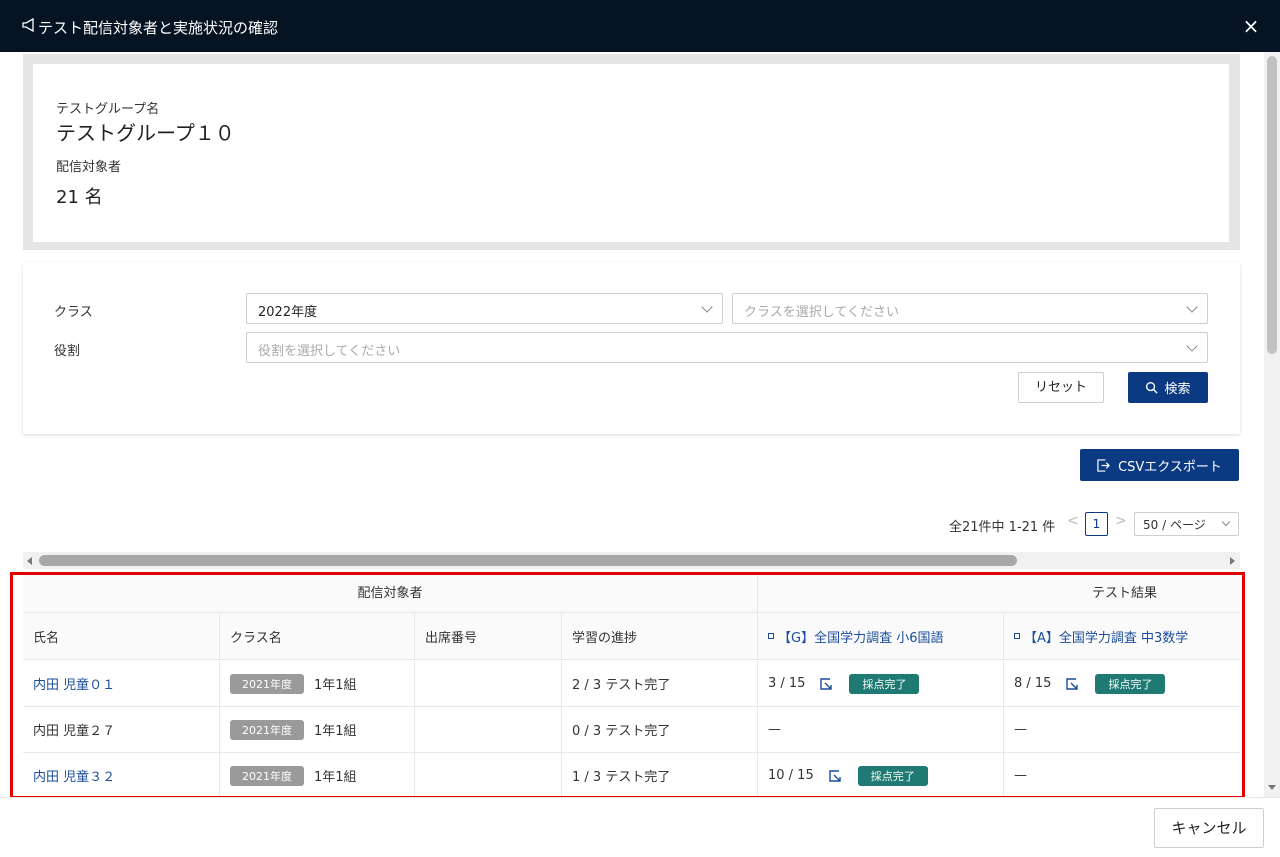 The width and height of the screenshot is (1280, 857). Describe the element at coordinates (145, 133) in the screenshot. I see `group-name-value: テストグループ１０` at that location.